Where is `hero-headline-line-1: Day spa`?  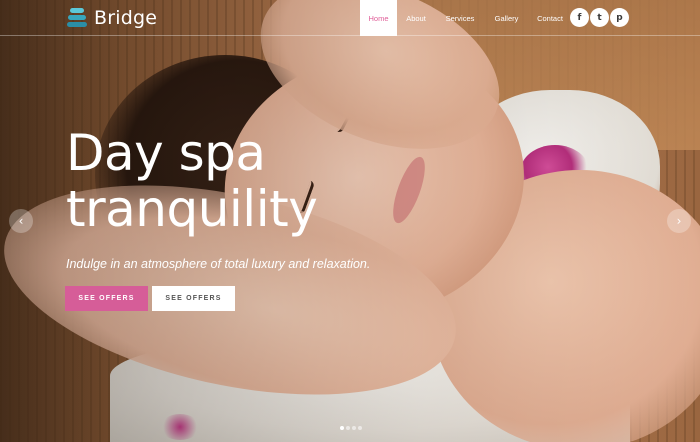 hero-headline-line-1: Day spa is located at coordinates (166, 153).